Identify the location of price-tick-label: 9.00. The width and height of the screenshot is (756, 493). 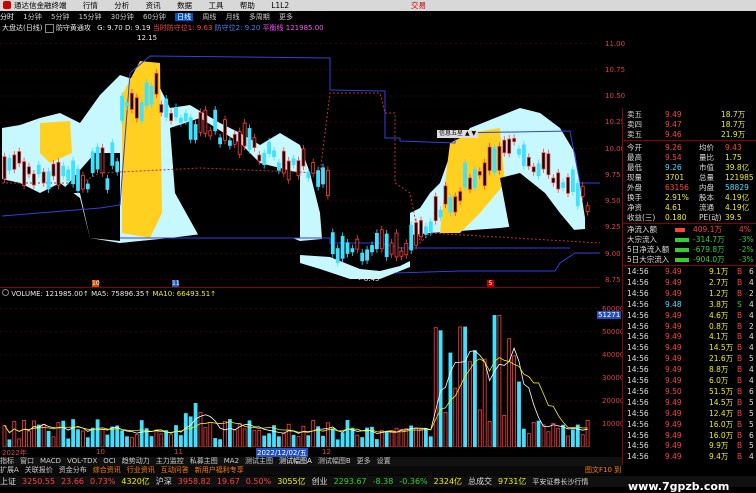
(613, 253).